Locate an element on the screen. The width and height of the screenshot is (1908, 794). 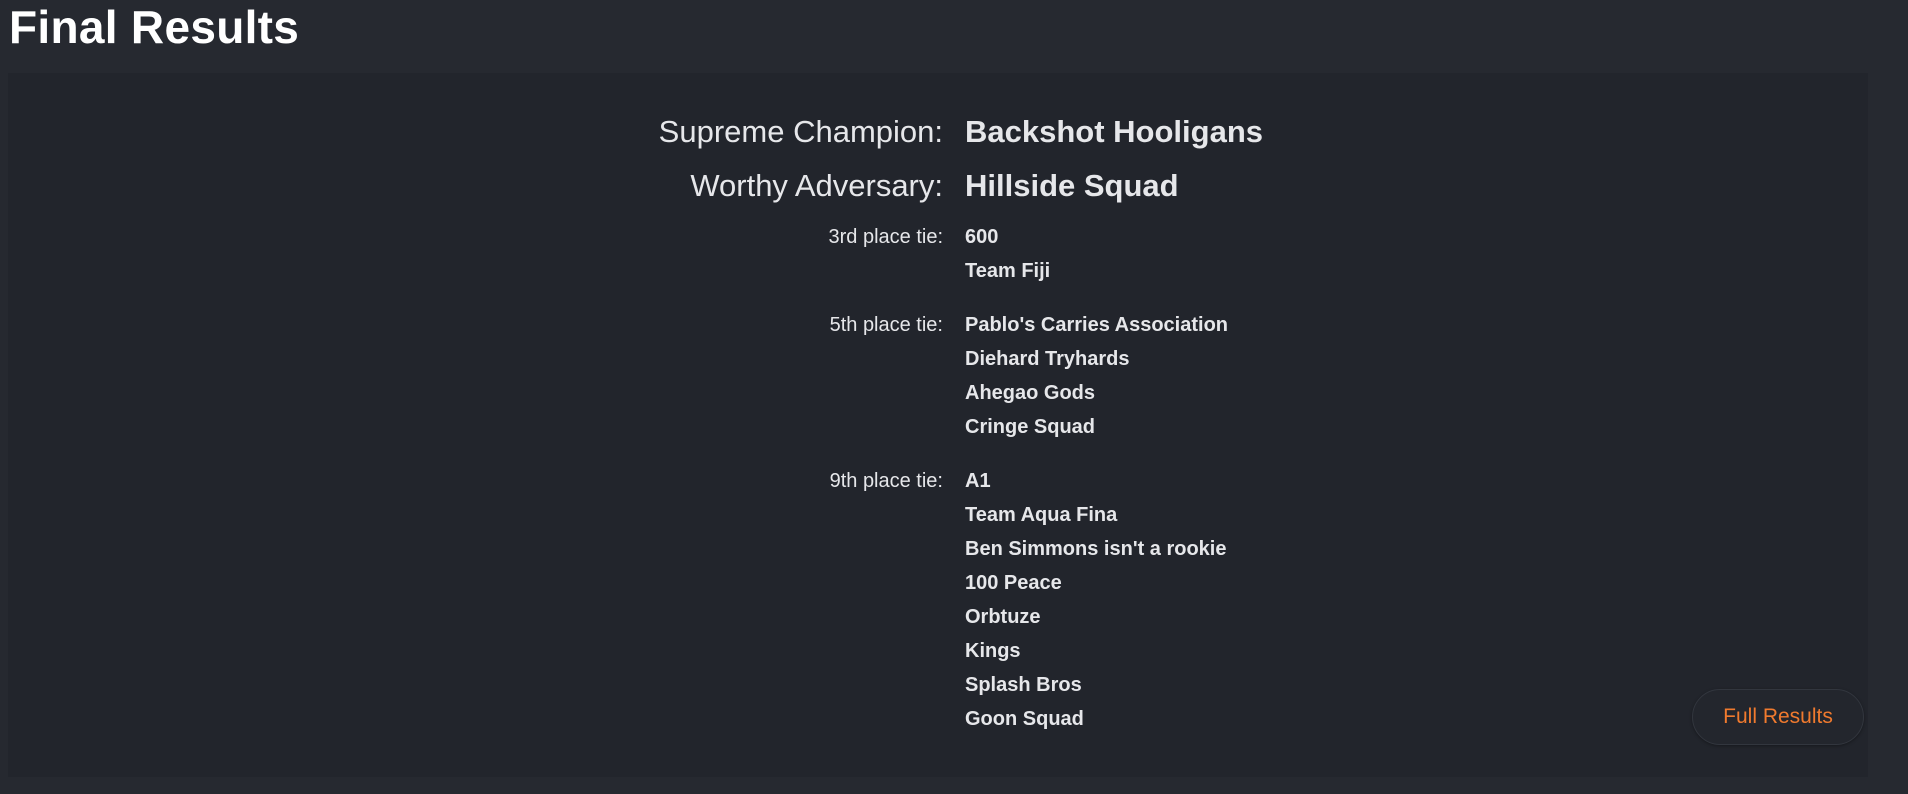
team-name: Orbtuze is located at coordinates (1003, 617).